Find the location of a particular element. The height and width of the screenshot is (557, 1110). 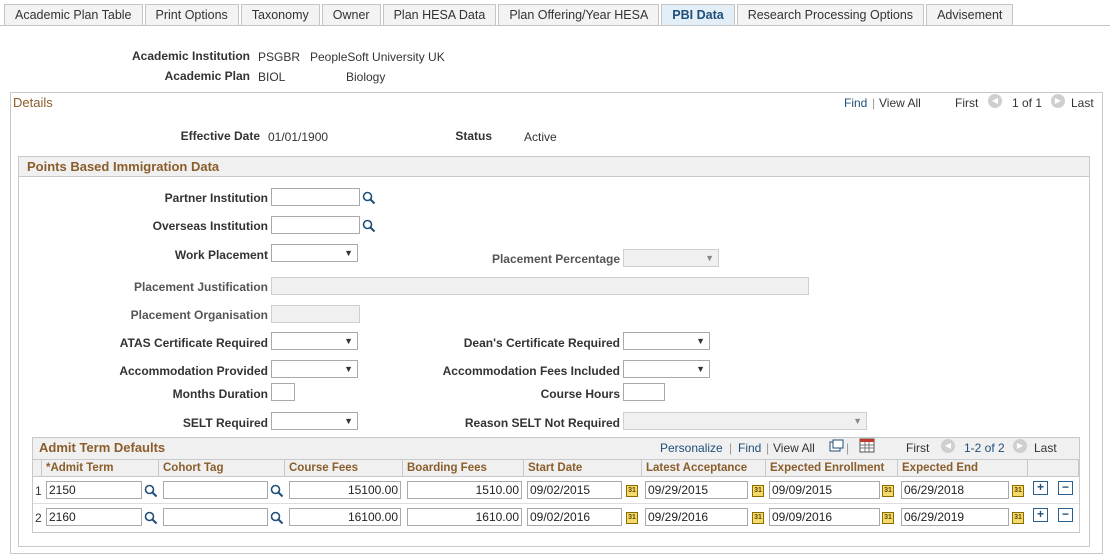

accommodation-provided-select: ▼ is located at coordinates (314, 369).